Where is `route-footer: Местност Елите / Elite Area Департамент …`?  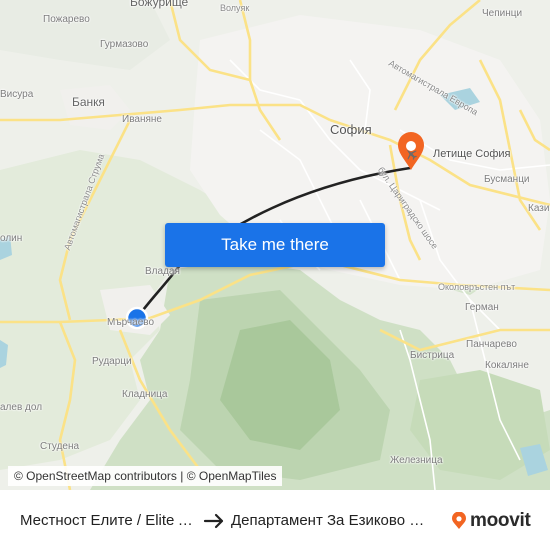 route-footer: Местност Елите / Elite Area Департамент … is located at coordinates (275, 520).